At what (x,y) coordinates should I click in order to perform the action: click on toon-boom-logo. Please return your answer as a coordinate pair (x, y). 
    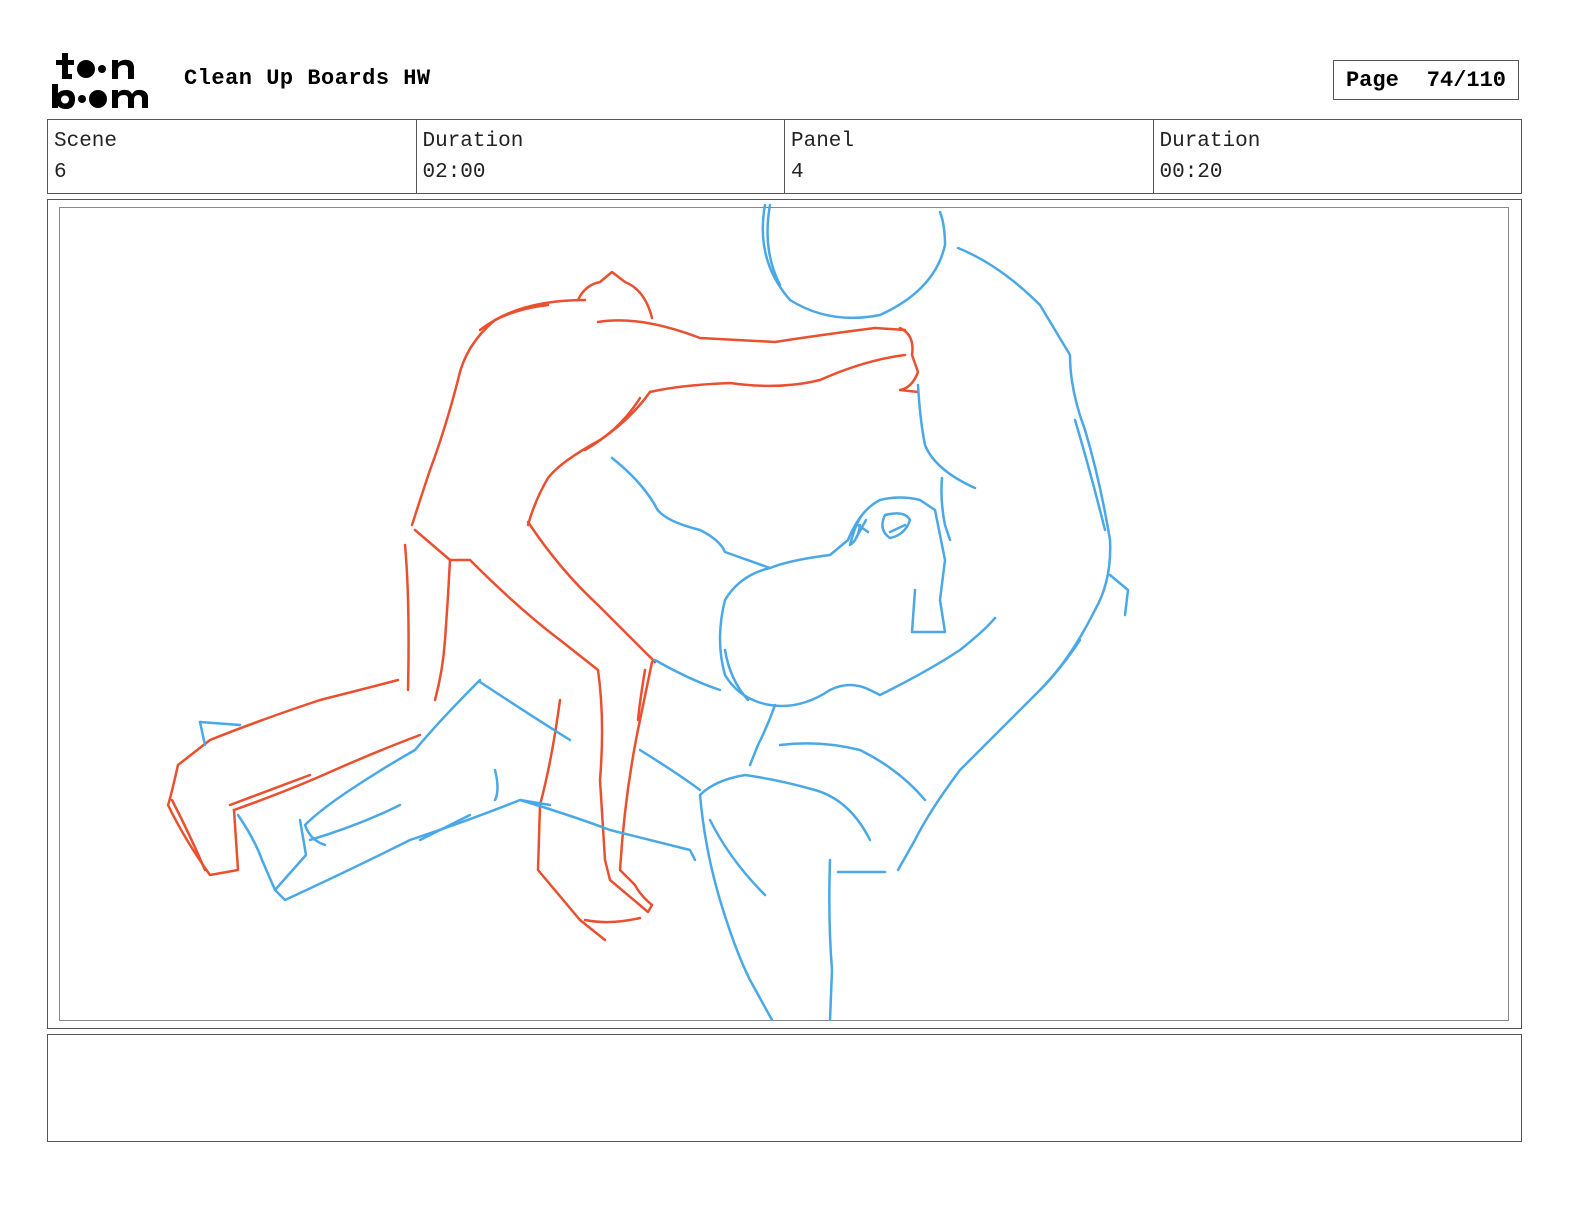
    Looking at the image, I should click on (106, 81).